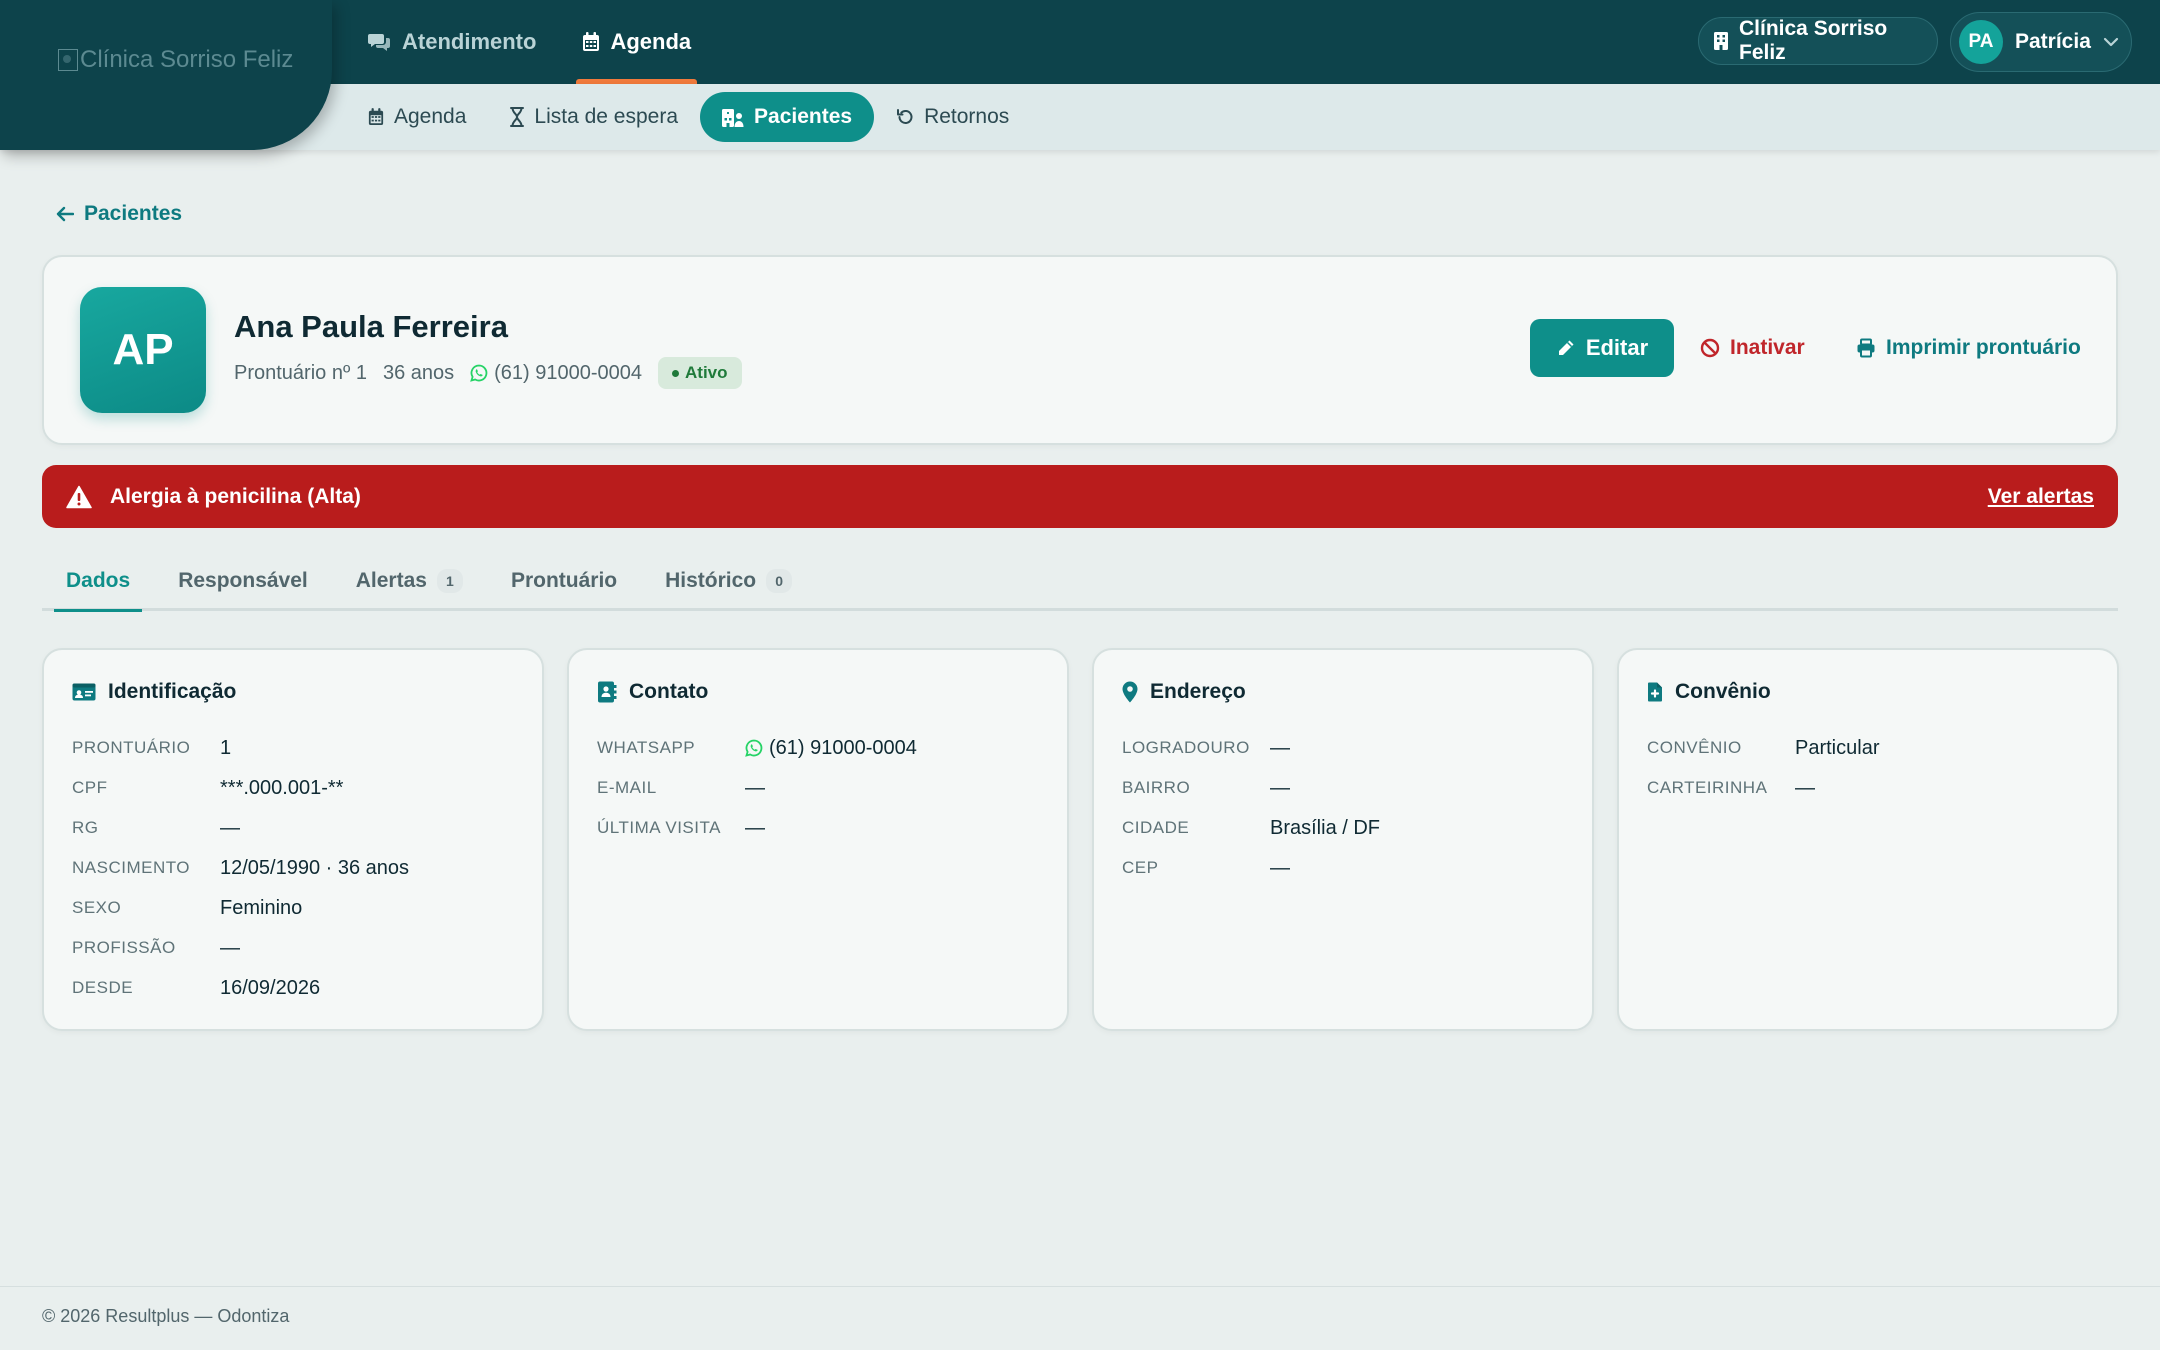 The height and width of the screenshot is (1350, 2160). I want to click on subnav-pacientes: Pacientes, so click(787, 117).